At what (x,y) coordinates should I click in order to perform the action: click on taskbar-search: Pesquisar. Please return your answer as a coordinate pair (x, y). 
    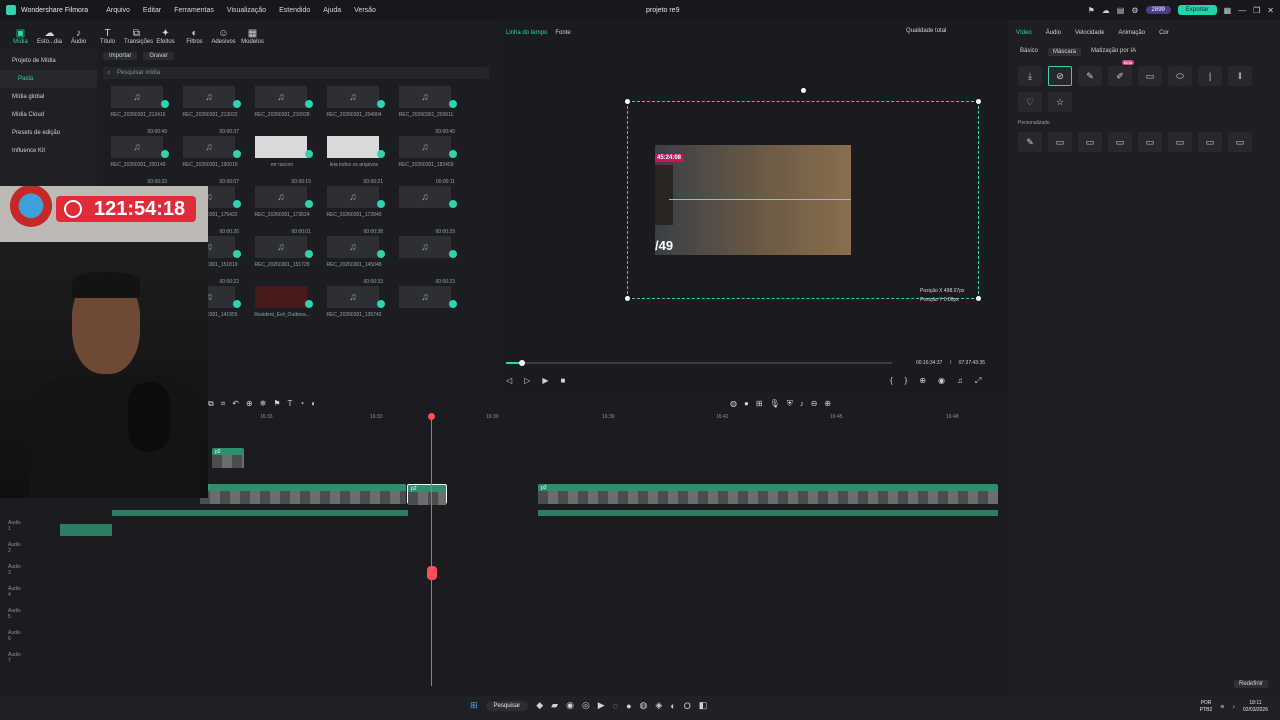
    Looking at the image, I should click on (507, 705).